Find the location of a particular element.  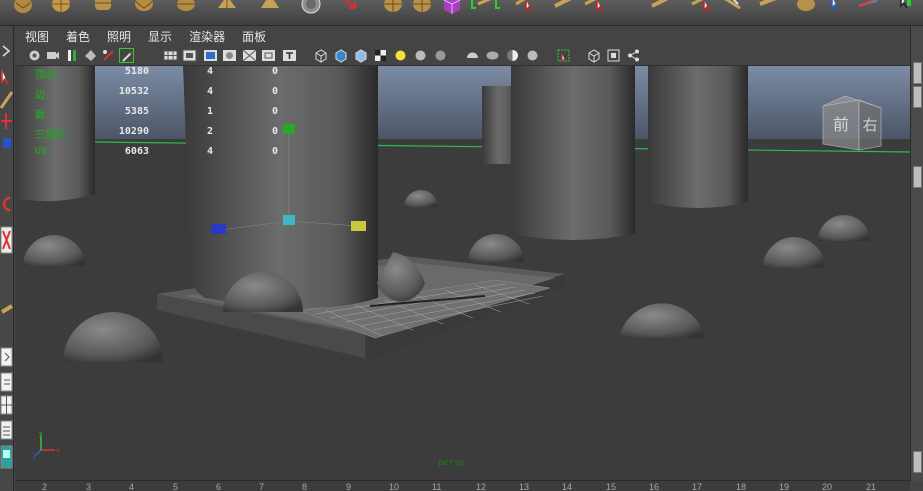

poly-sphere-3-shelf-icon is located at coordinates (393, 7).